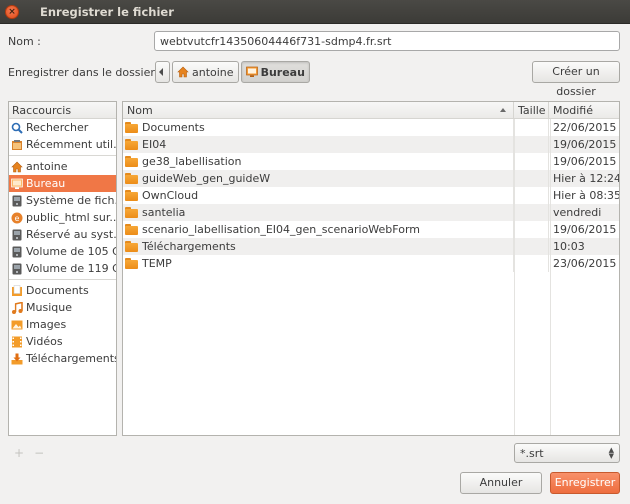 This screenshot has height=504, width=630. Describe the element at coordinates (371, 178) in the screenshot. I see `table-row: guideWeb_gen_guideW Hier à 12:24` at that location.